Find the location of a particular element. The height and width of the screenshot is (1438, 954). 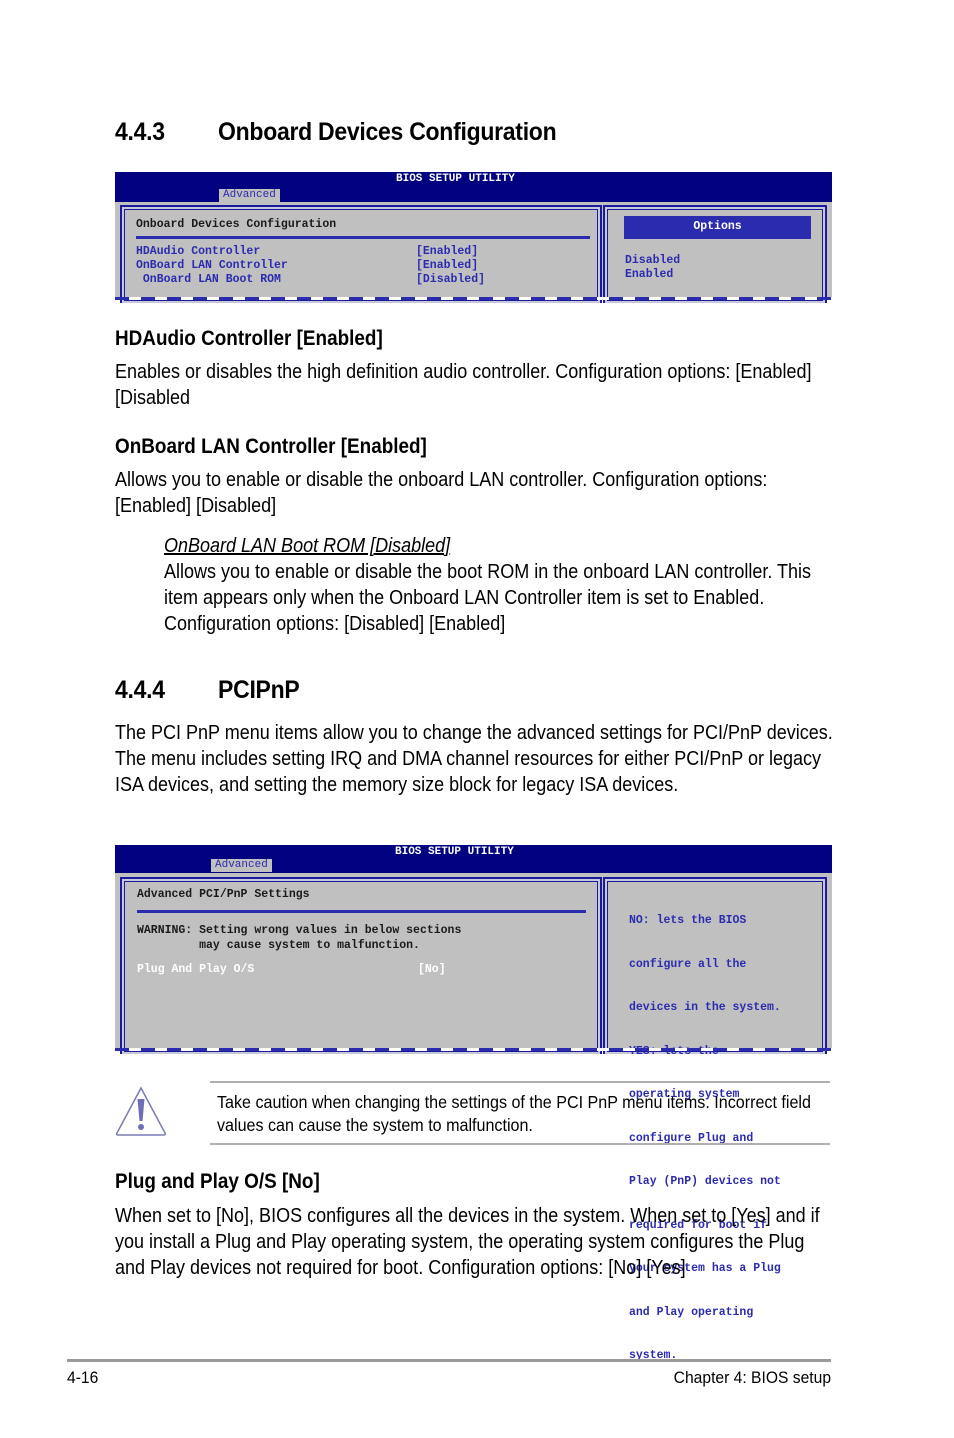

page-number: 4-16 is located at coordinates (83, 1377).